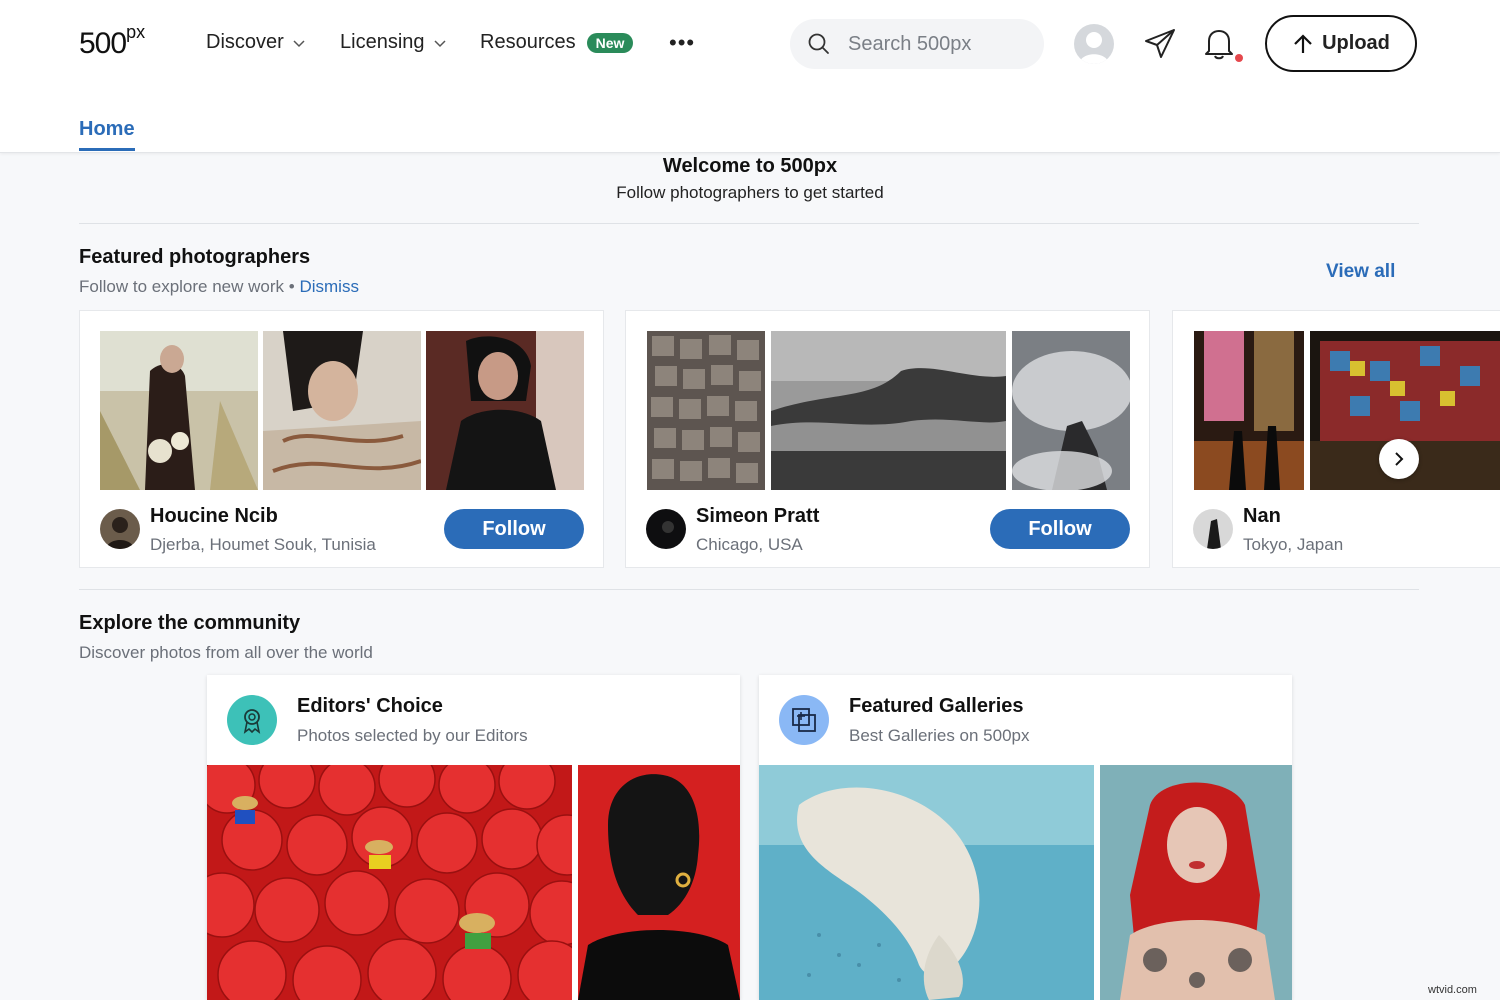 Image resolution: width=1500 pixels, height=1000 pixels. What do you see at coordinates (682, 43) in the screenshot?
I see `more-menu-button: •••` at bounding box center [682, 43].